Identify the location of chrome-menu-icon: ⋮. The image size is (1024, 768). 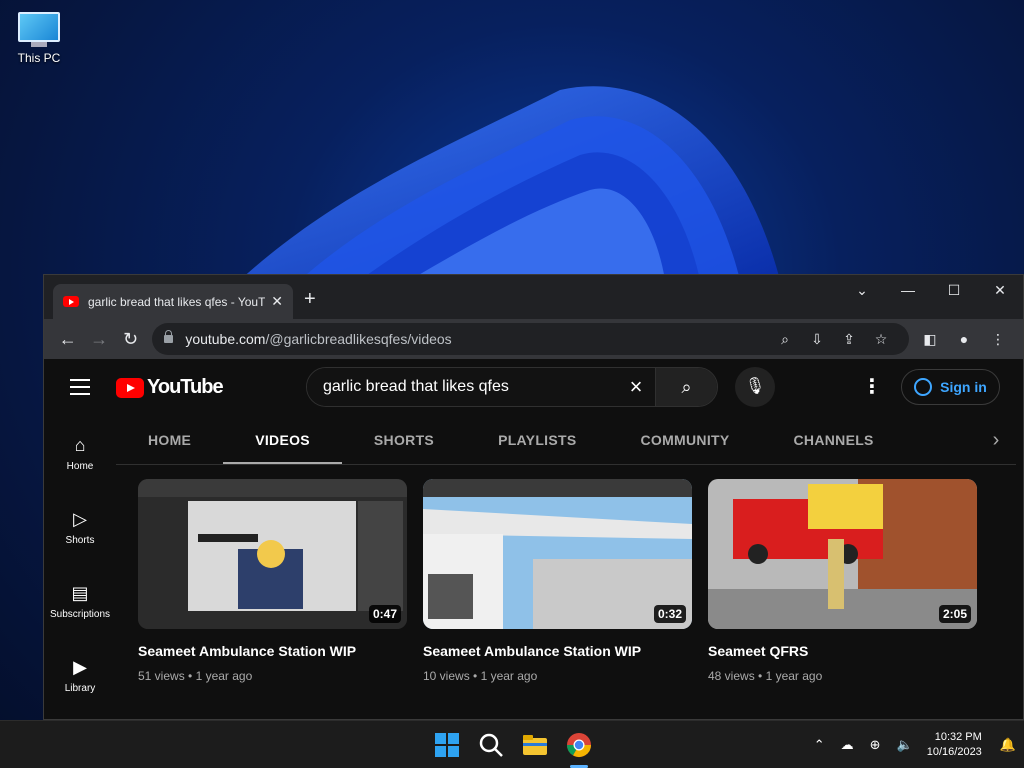
(998, 339).